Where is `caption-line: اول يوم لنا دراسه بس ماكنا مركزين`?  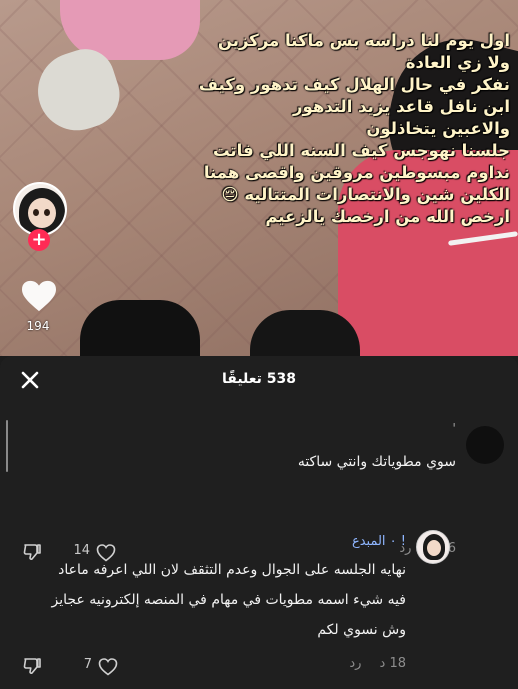
caption-line: اول يوم لنا دراسه بس ماكنا مركزين is located at coordinates (363, 40).